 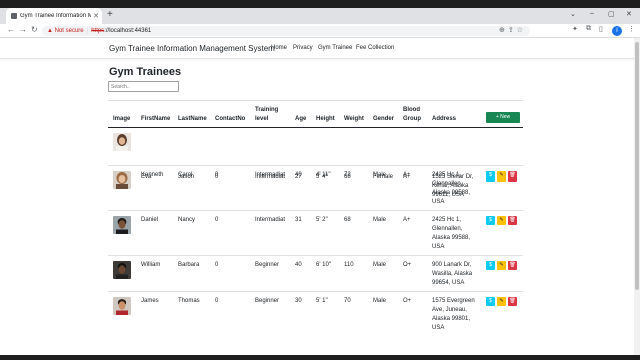 What do you see at coordinates (335, 48) in the screenshot?
I see `nav-link-gym-trainee: Gym Trainee` at bounding box center [335, 48].